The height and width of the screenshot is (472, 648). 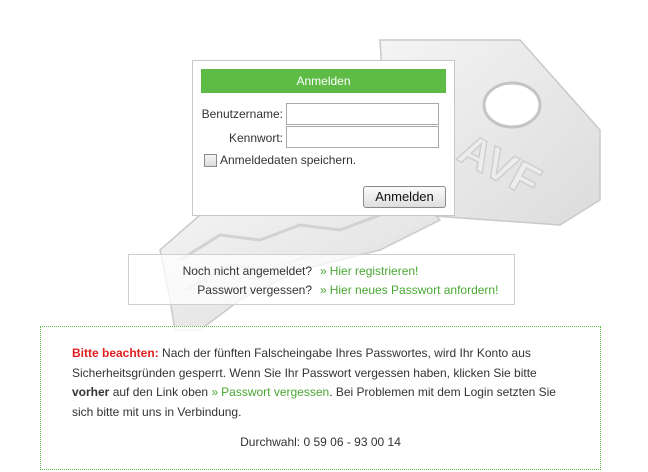 What do you see at coordinates (254, 290) in the screenshot?
I see `forgot-password-question: Passwort vergessen?` at bounding box center [254, 290].